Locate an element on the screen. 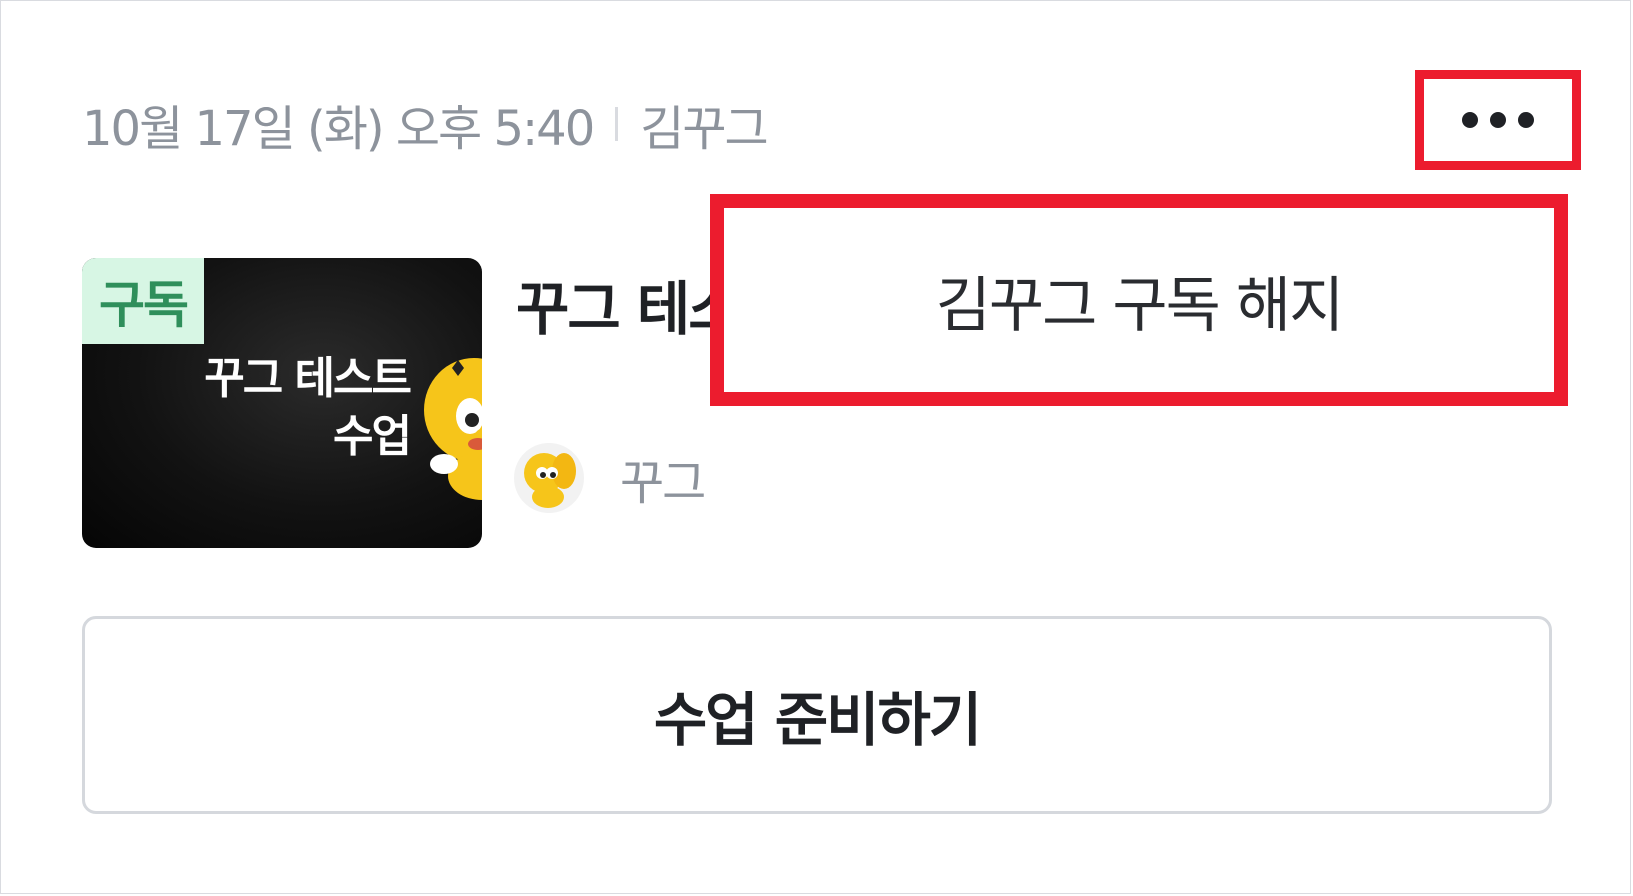  meta-divider is located at coordinates (617, 124).